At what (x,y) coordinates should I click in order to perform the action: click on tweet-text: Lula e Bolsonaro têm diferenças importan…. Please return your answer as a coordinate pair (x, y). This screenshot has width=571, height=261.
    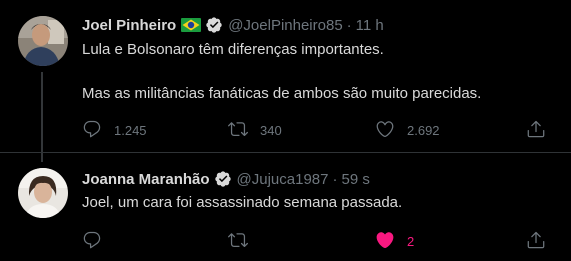
    Looking at the image, I should click on (233, 49).